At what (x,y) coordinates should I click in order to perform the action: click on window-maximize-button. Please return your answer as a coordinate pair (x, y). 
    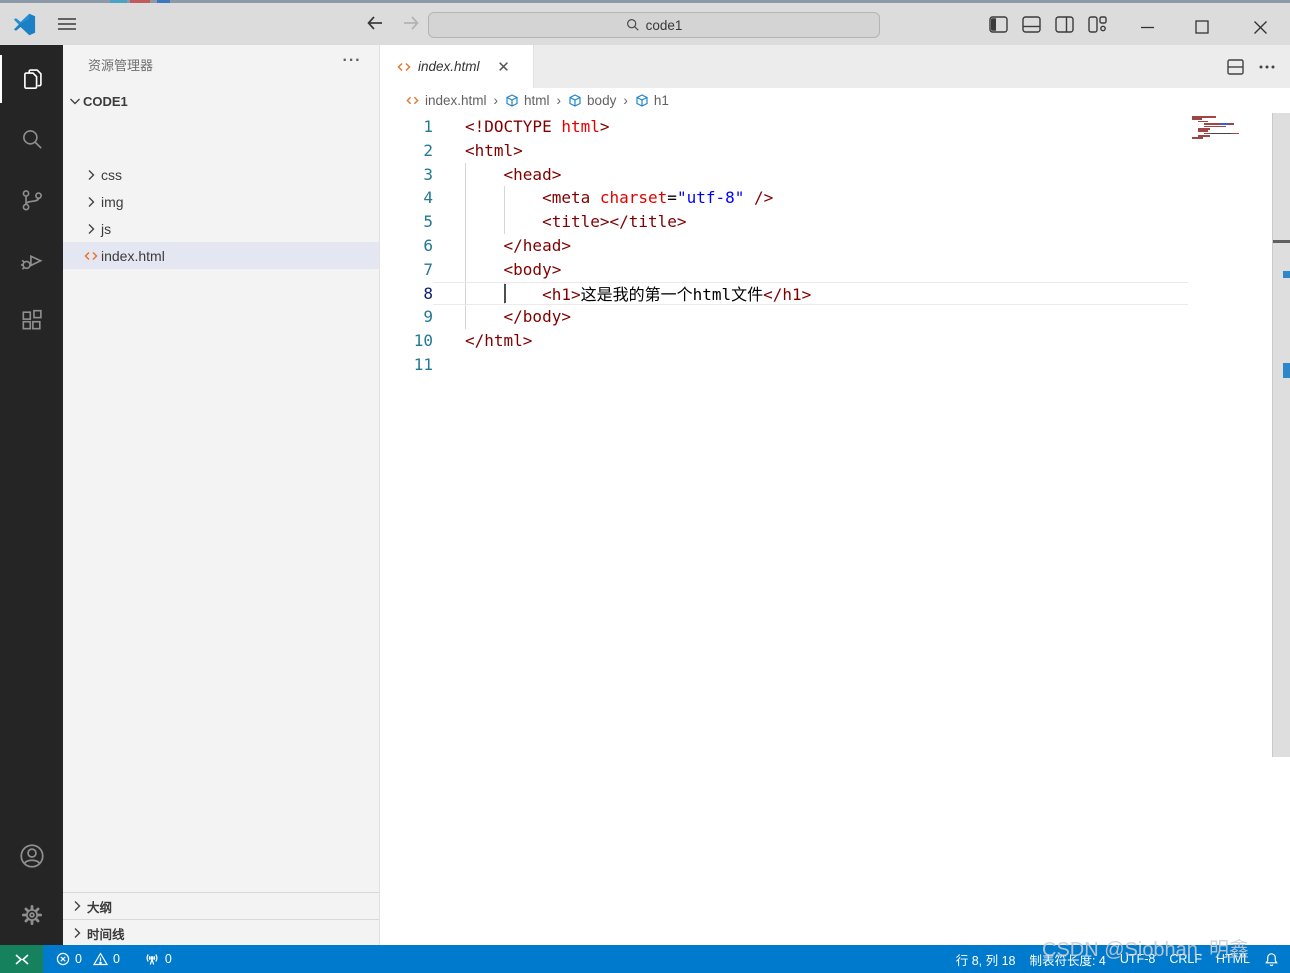
    Looking at the image, I should click on (1202, 27).